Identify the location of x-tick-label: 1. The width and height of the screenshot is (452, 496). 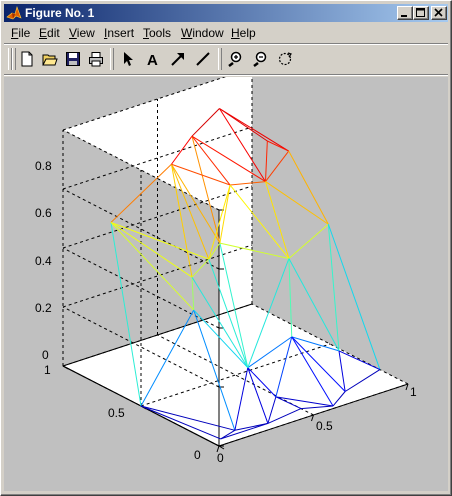
(413, 392).